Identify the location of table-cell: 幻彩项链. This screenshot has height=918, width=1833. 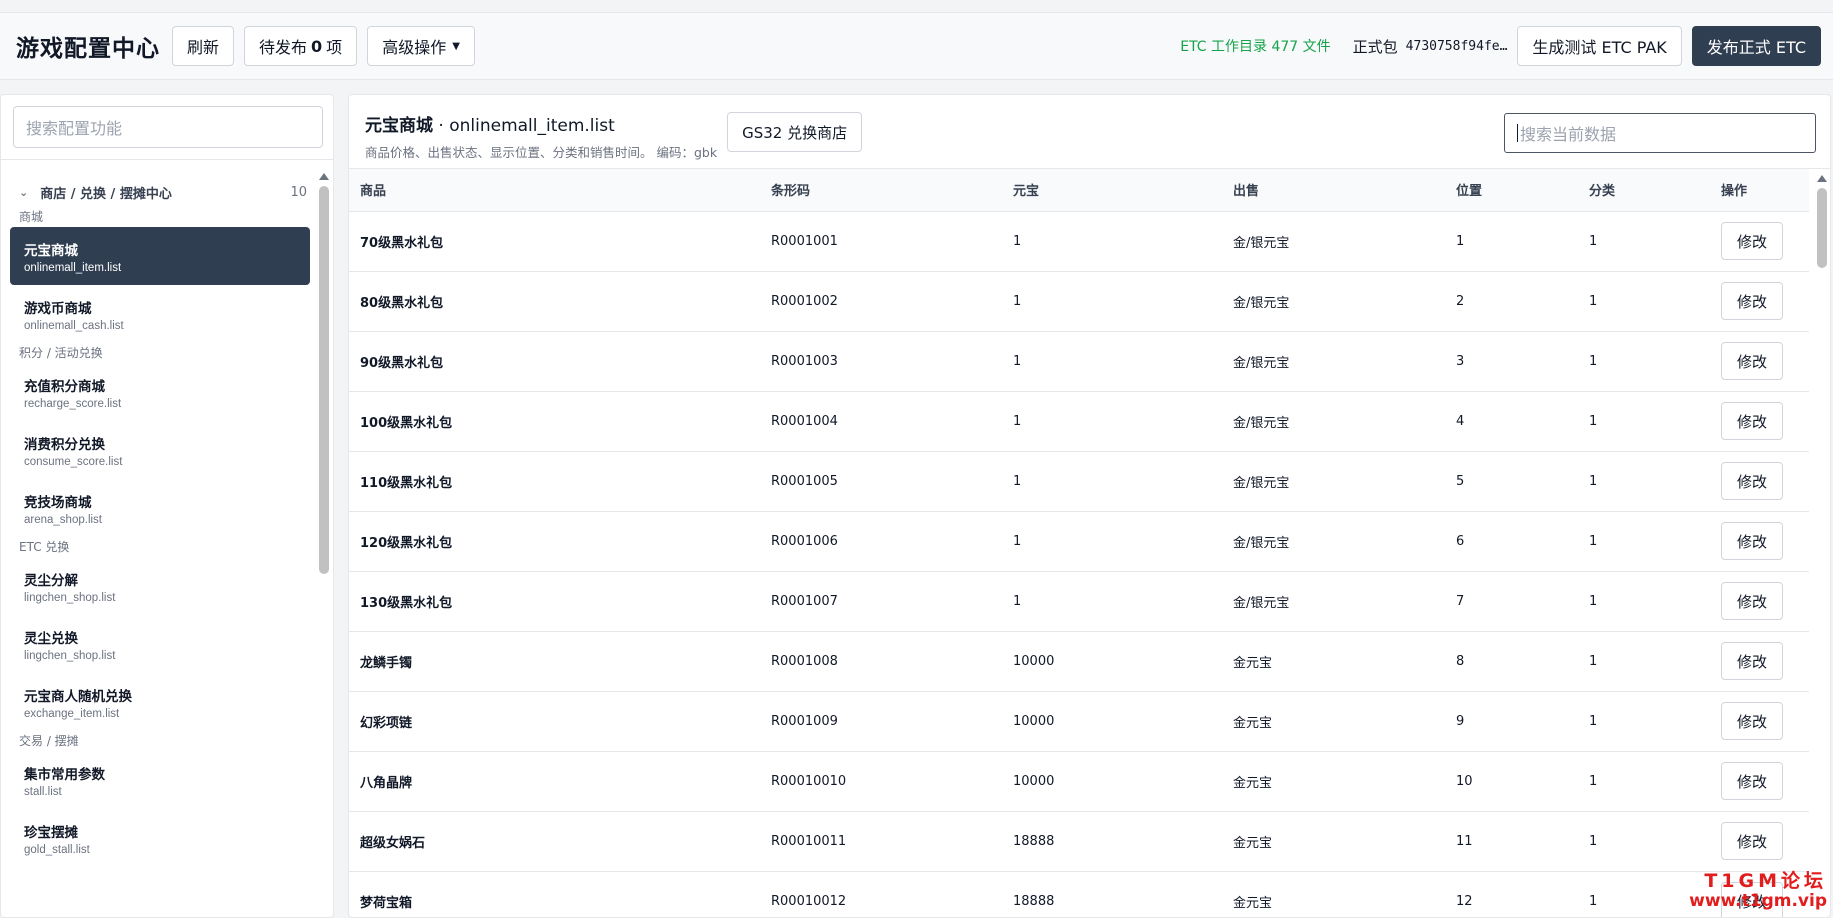
(554, 721).